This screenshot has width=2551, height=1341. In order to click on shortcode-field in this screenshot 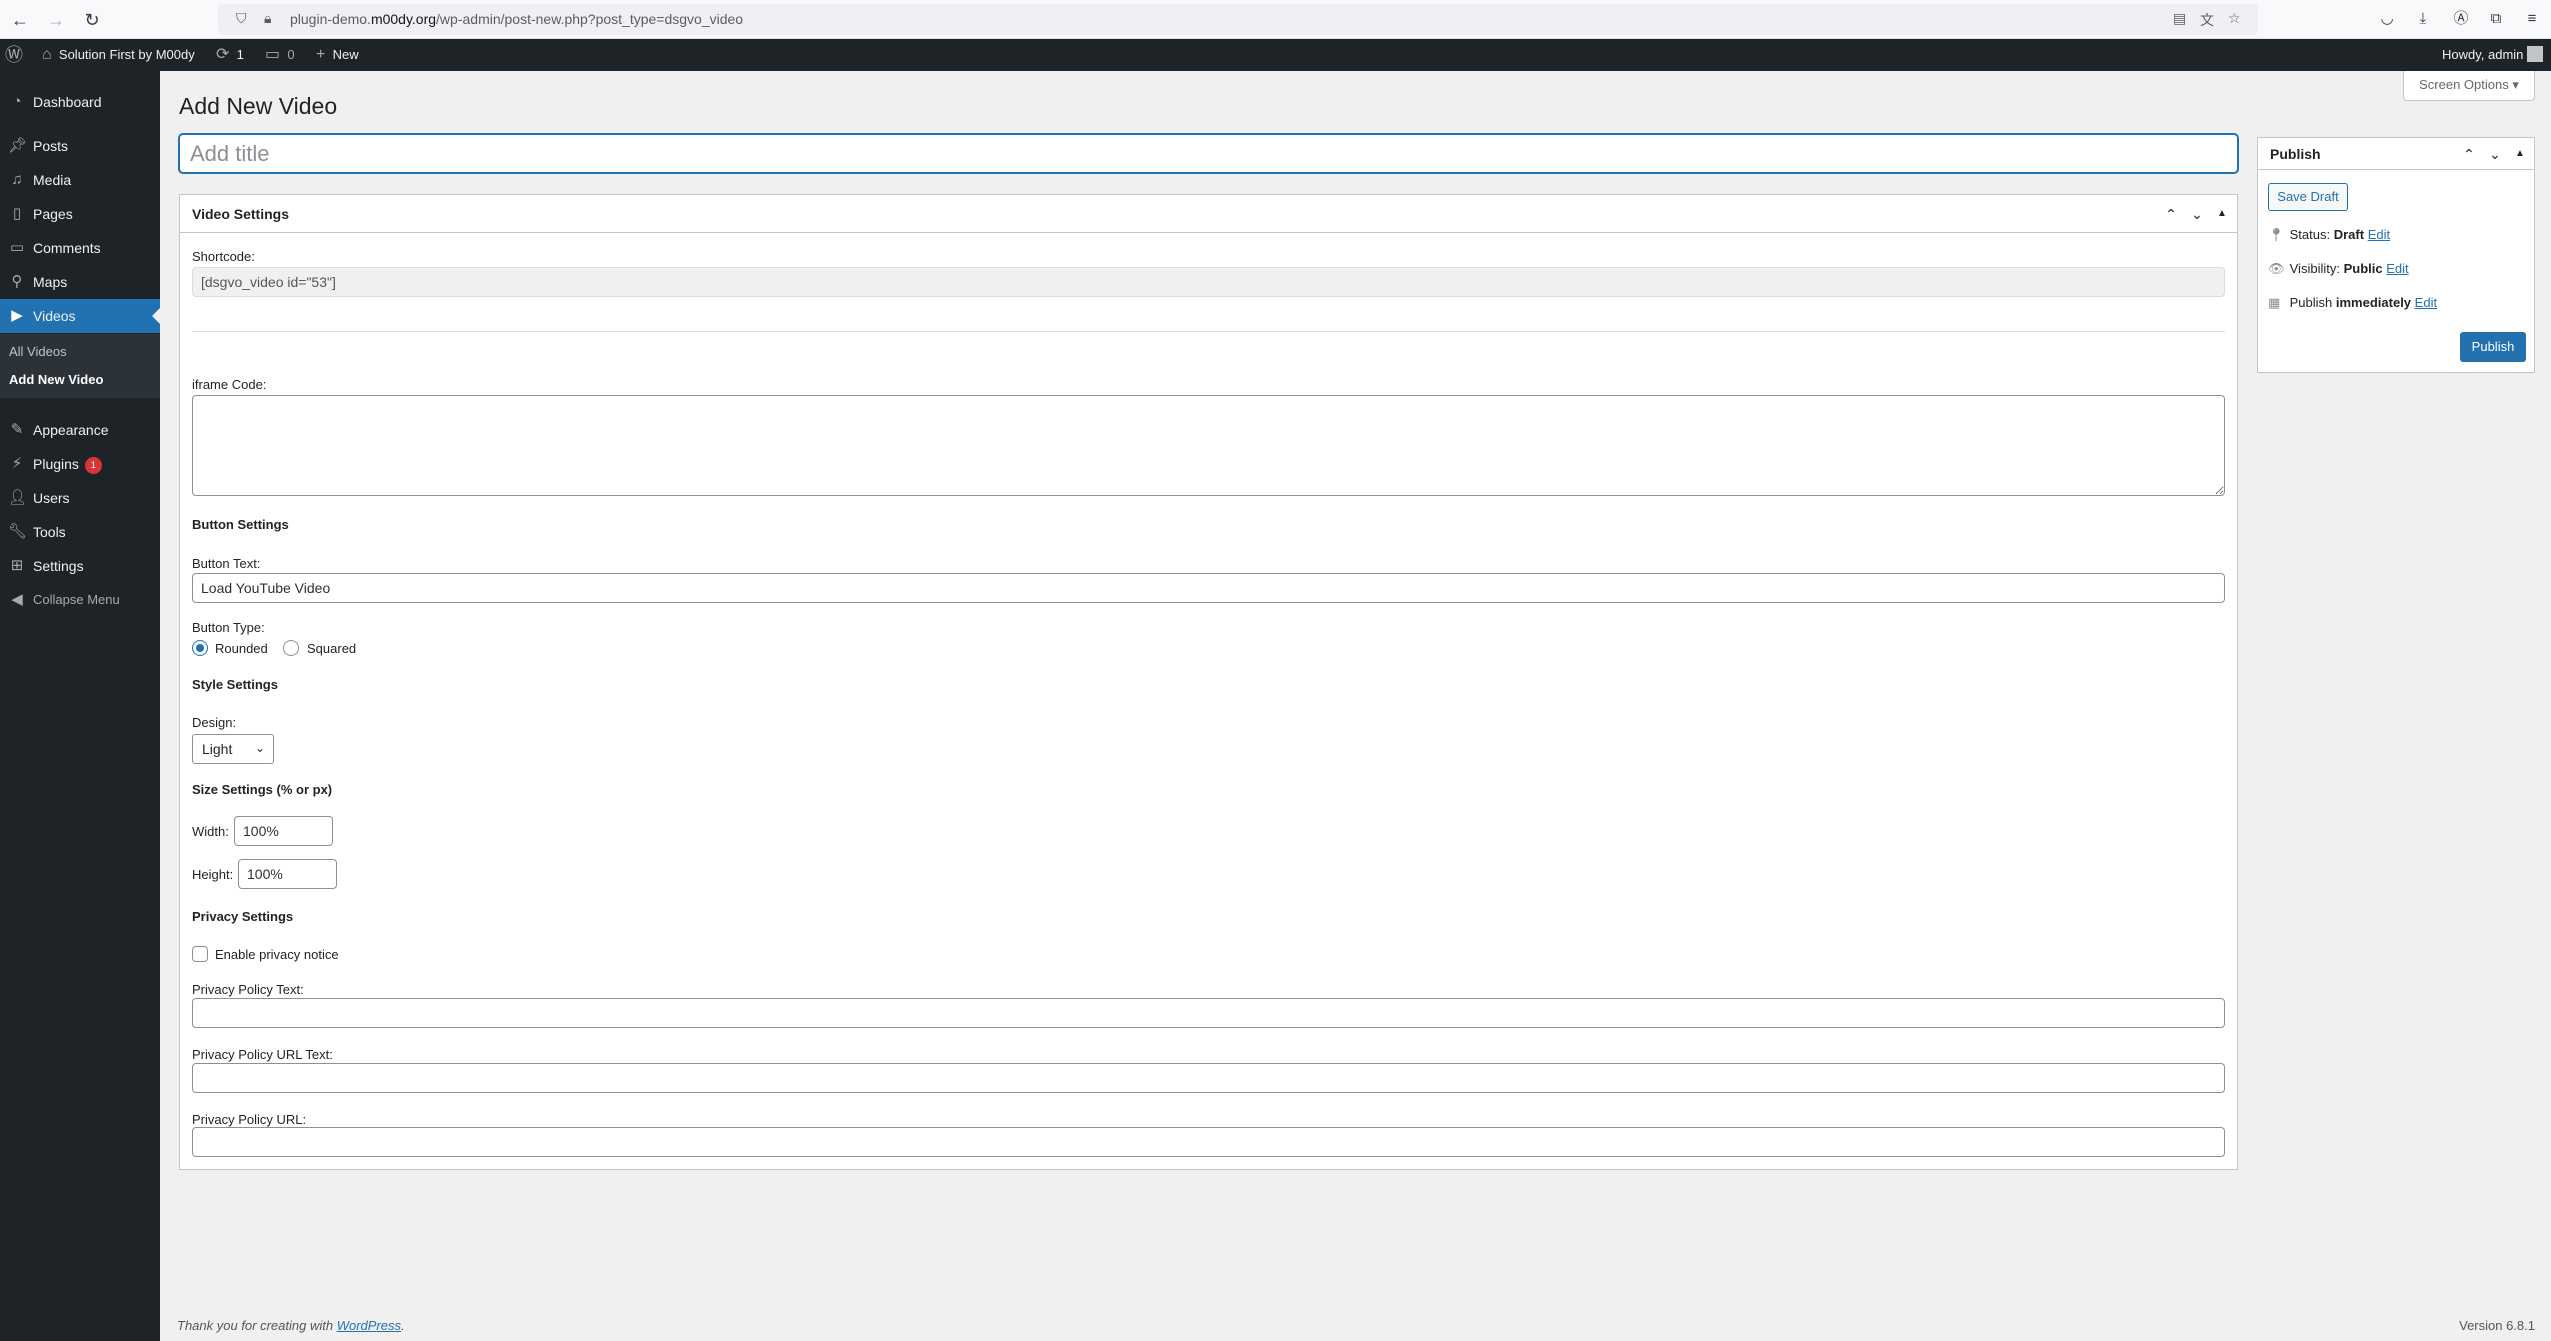, I will do `click(1208, 282)`.